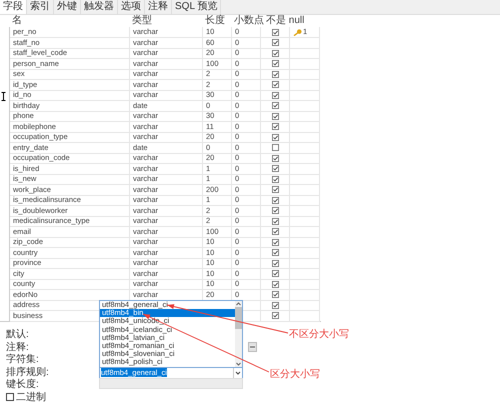 Image resolution: width=500 pixels, height=407 pixels. What do you see at coordinates (18, 335) in the screenshot?
I see `field-label: 默认:` at bounding box center [18, 335].